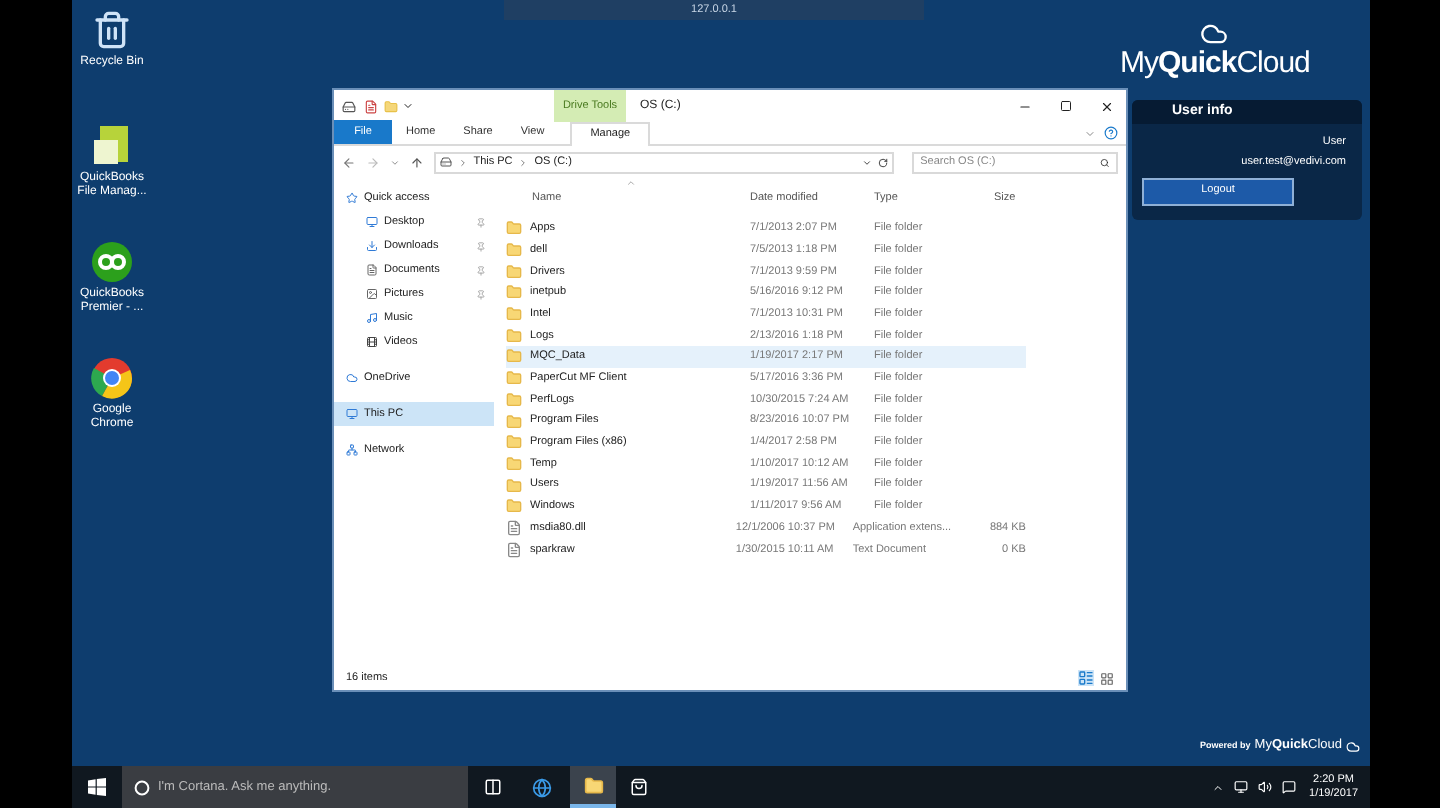 The image size is (1440, 808). I want to click on document-shortcut-icon, so click(112, 146).